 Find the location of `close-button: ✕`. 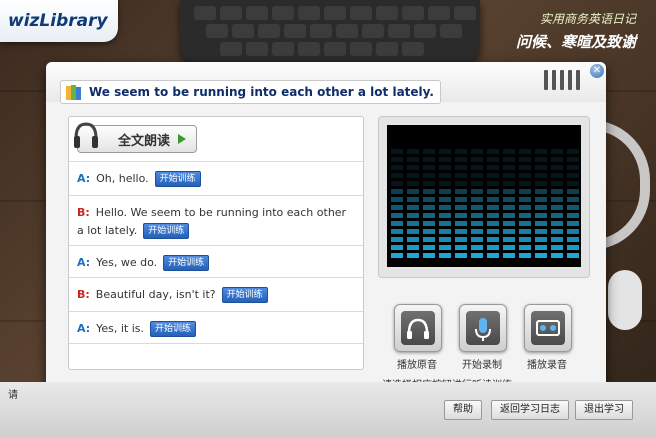

close-button: ✕ is located at coordinates (597, 71).